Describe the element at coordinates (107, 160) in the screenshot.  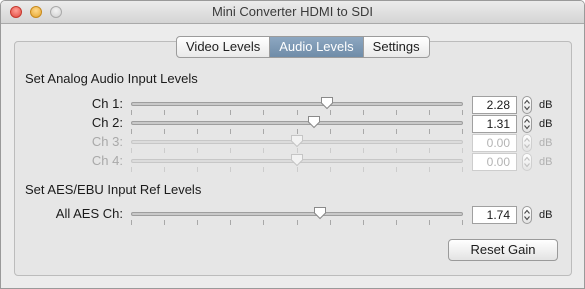
I see `ch4-label: Ch 4:` at that location.